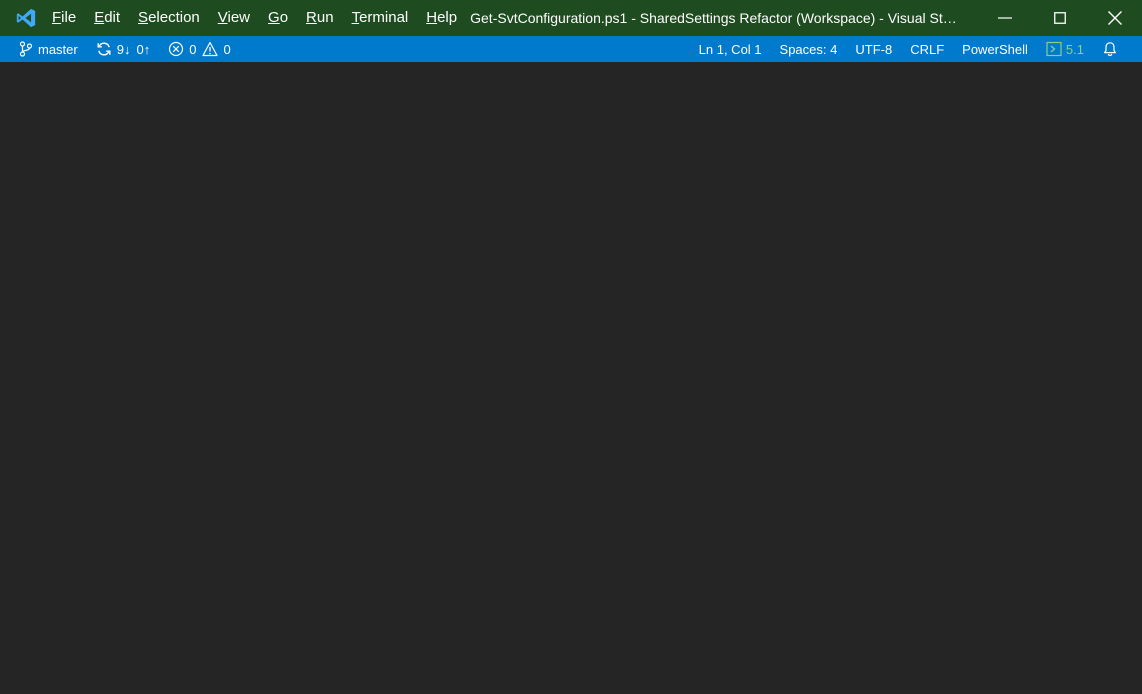  I want to click on menu-help-label: elp, so click(447, 17).